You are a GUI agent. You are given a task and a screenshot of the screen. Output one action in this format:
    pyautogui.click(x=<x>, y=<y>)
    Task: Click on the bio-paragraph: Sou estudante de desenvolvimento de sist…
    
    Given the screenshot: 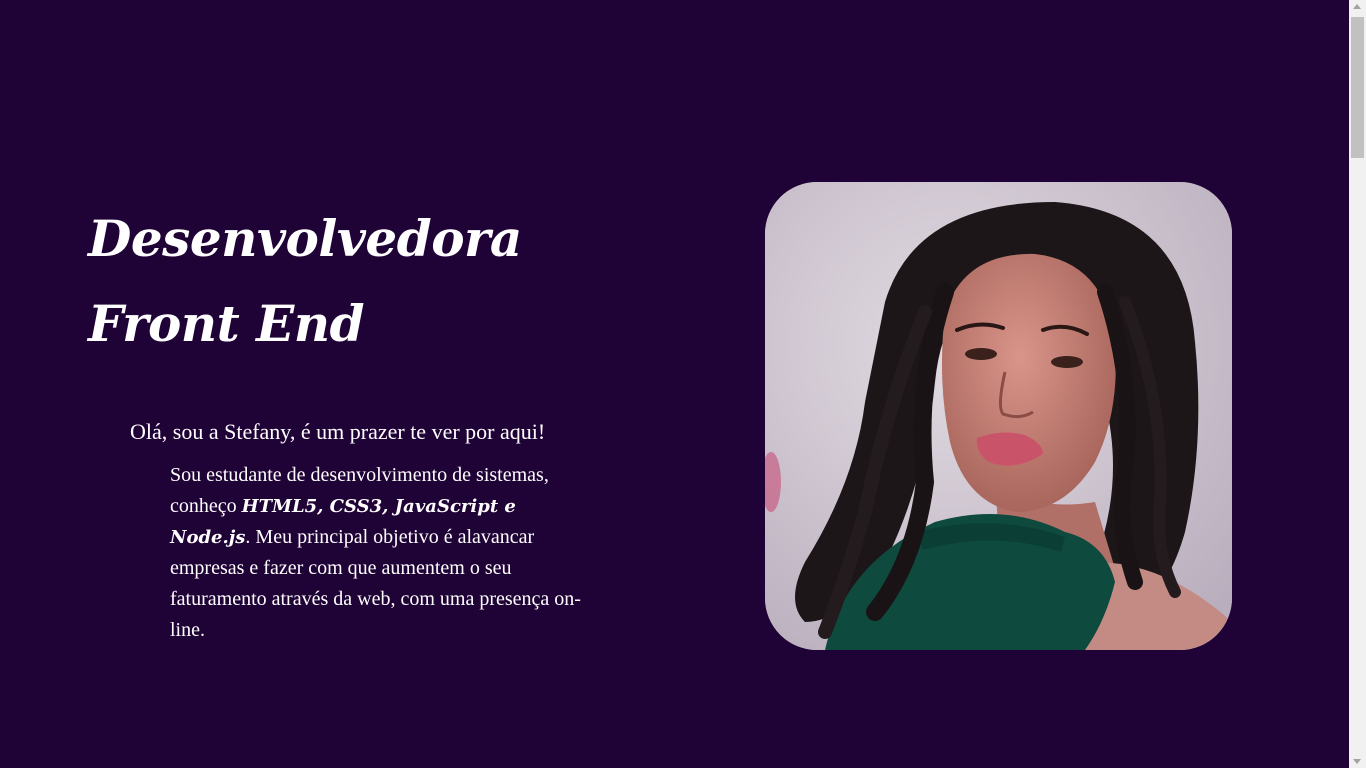 What is the action you would take?
    pyautogui.click(x=386, y=553)
    